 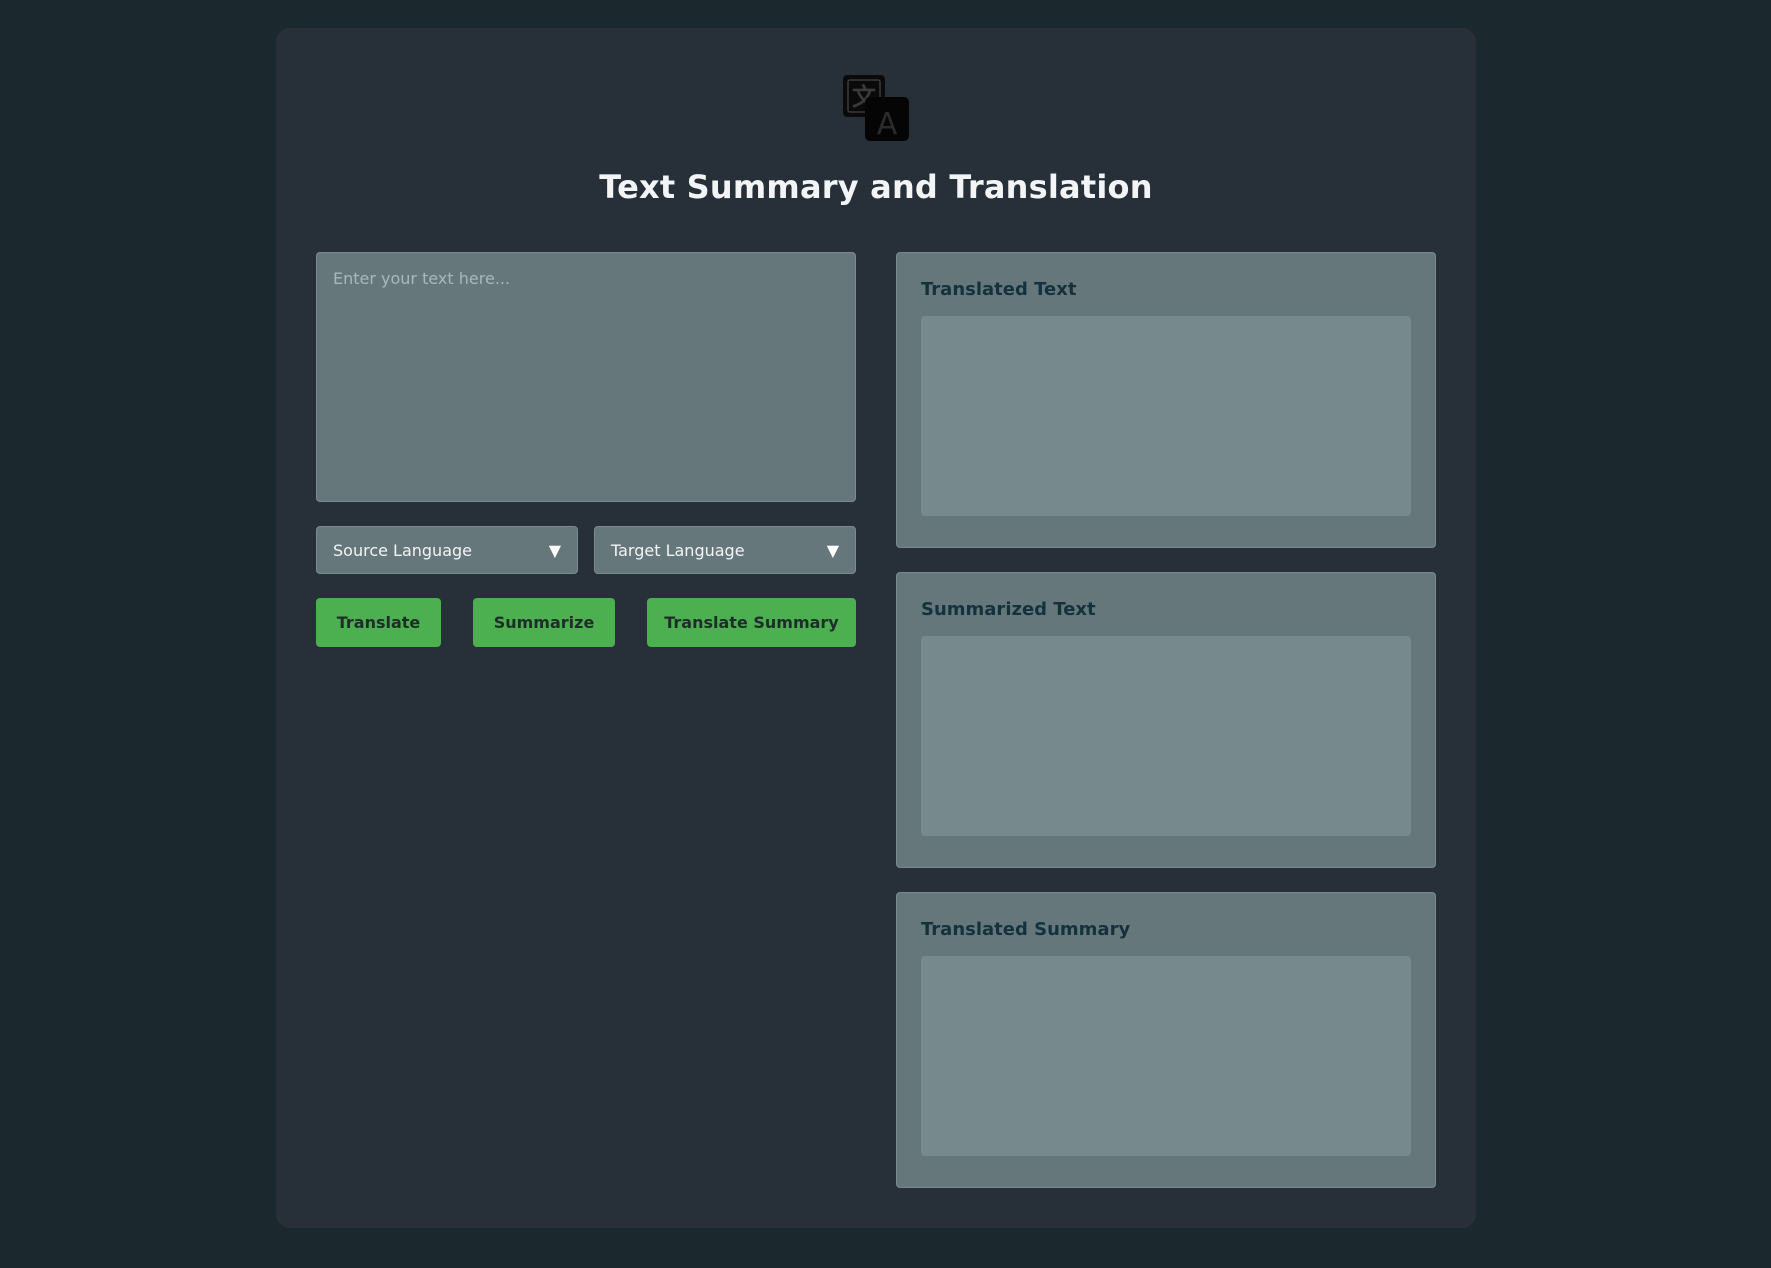 I want to click on translated-text-label: Translated Text, so click(x=999, y=289).